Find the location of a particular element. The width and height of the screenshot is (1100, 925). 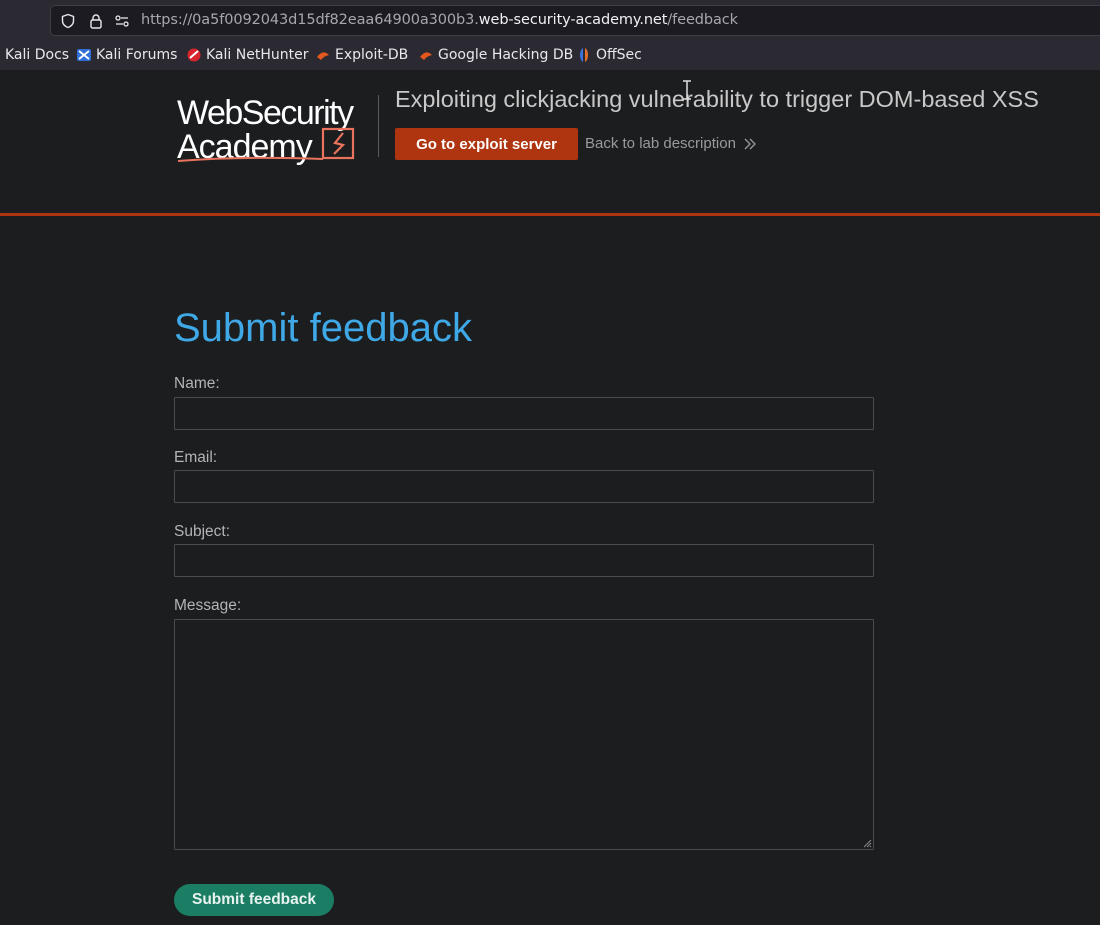

bookmark-label: OffSec is located at coordinates (619, 55).